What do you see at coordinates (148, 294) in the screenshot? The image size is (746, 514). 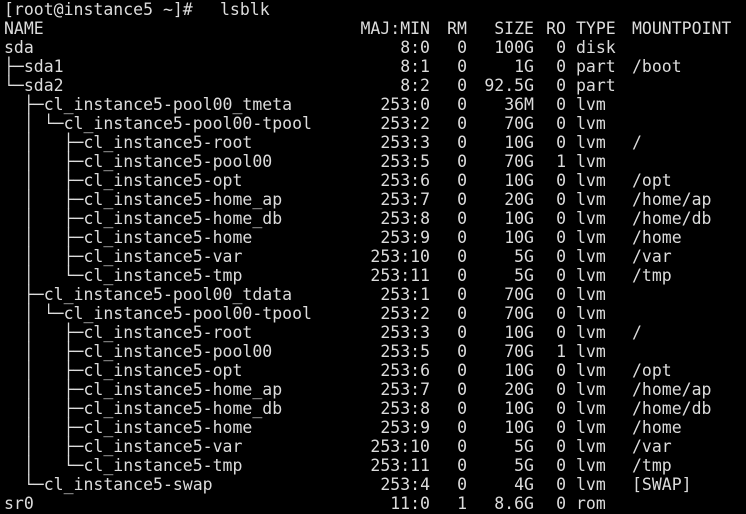 I see `cell-name: ├─cl_instance5-pool00_tdata` at bounding box center [148, 294].